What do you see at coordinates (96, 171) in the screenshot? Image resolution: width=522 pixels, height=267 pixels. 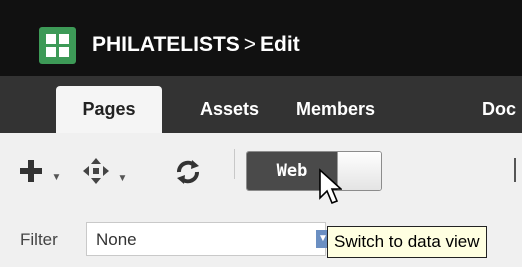 I see `move-arrows-icon` at bounding box center [96, 171].